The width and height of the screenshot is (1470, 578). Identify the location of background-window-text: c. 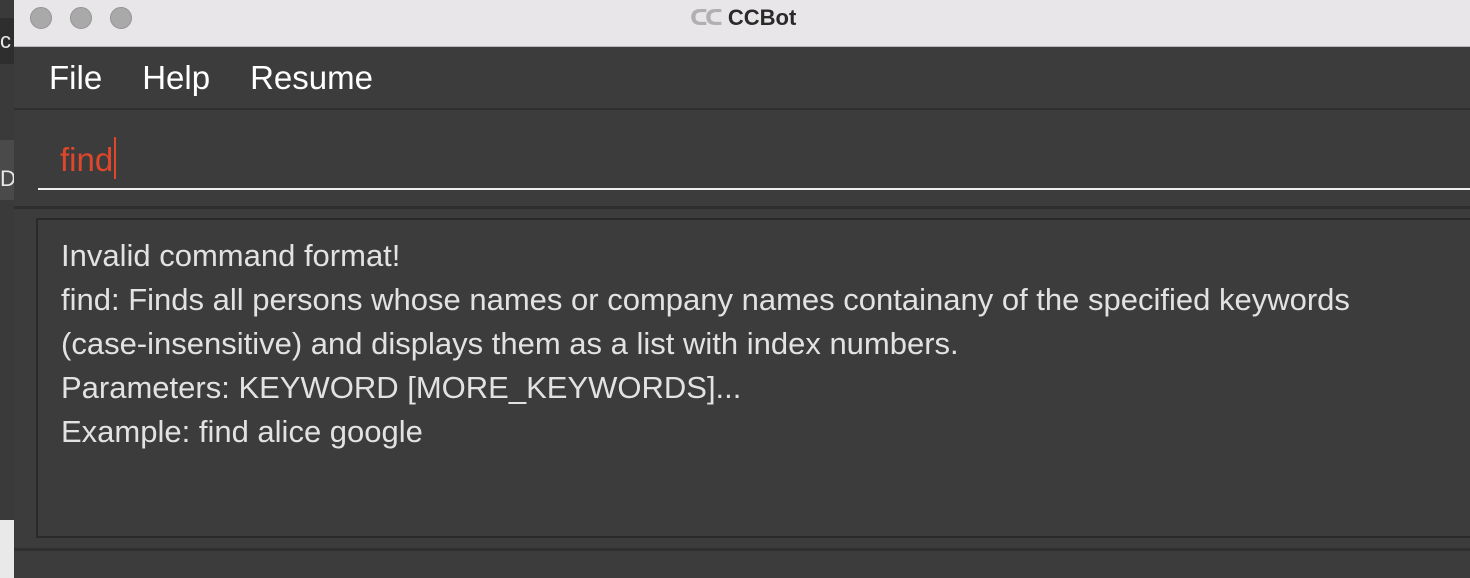
(5, 40).